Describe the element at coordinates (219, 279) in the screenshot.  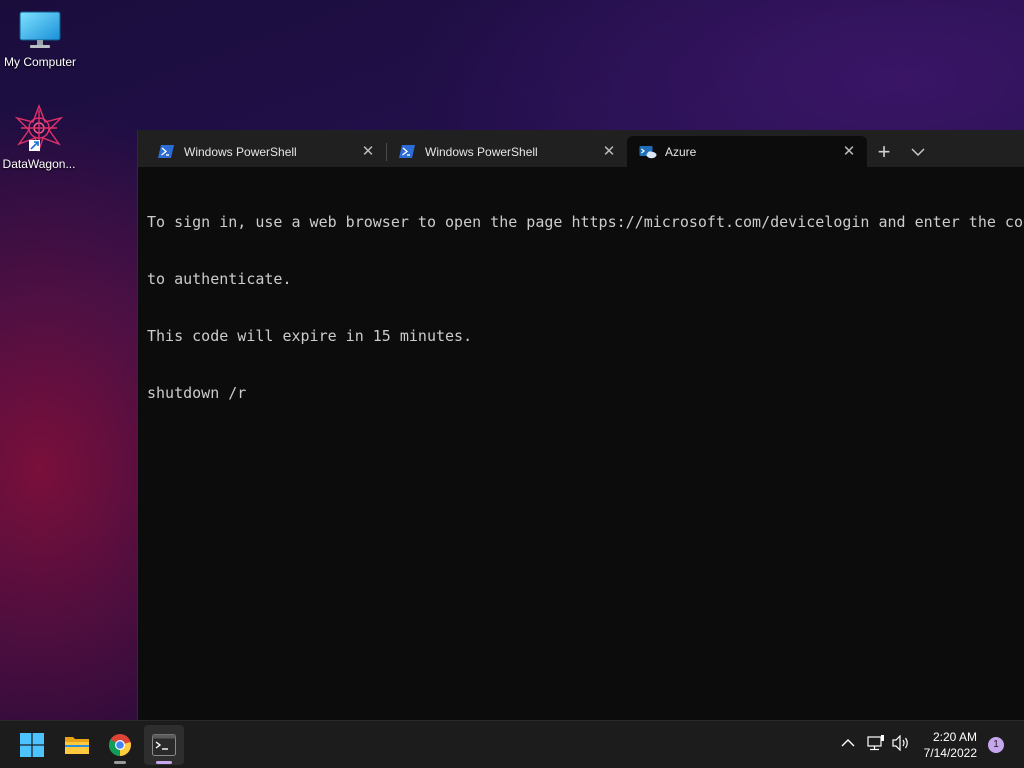
I see `console-line: to authenticate.` at that location.